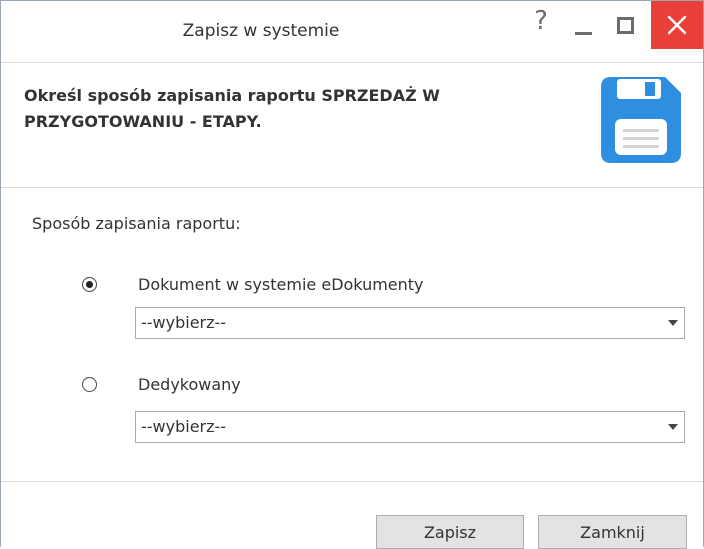  I want to click on window-title: Zapisz w systemie, so click(261, 31).